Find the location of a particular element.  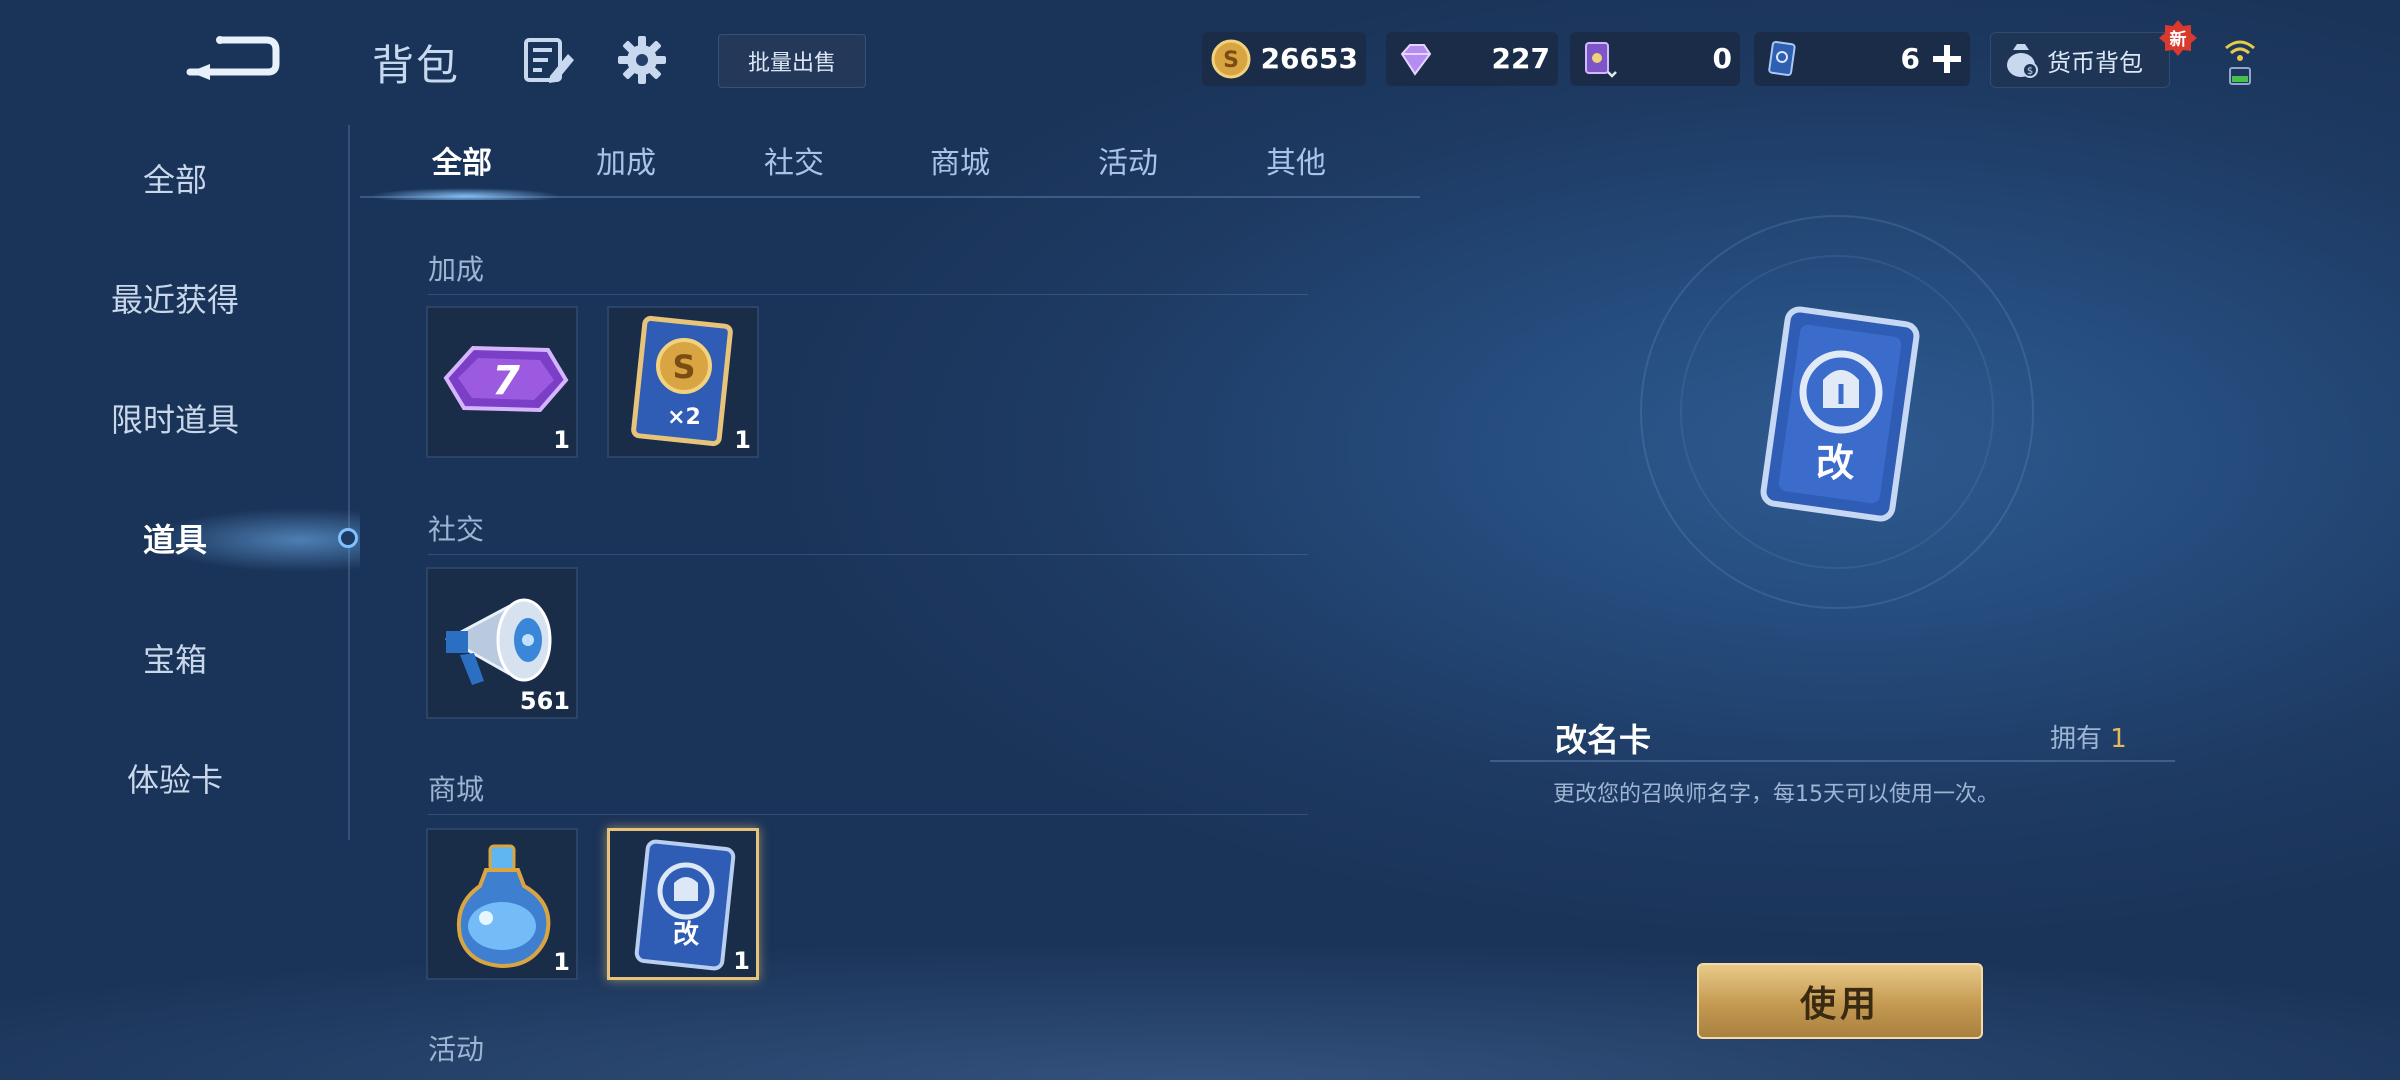

gold-coin-value: 26653 is located at coordinates (1309, 58).